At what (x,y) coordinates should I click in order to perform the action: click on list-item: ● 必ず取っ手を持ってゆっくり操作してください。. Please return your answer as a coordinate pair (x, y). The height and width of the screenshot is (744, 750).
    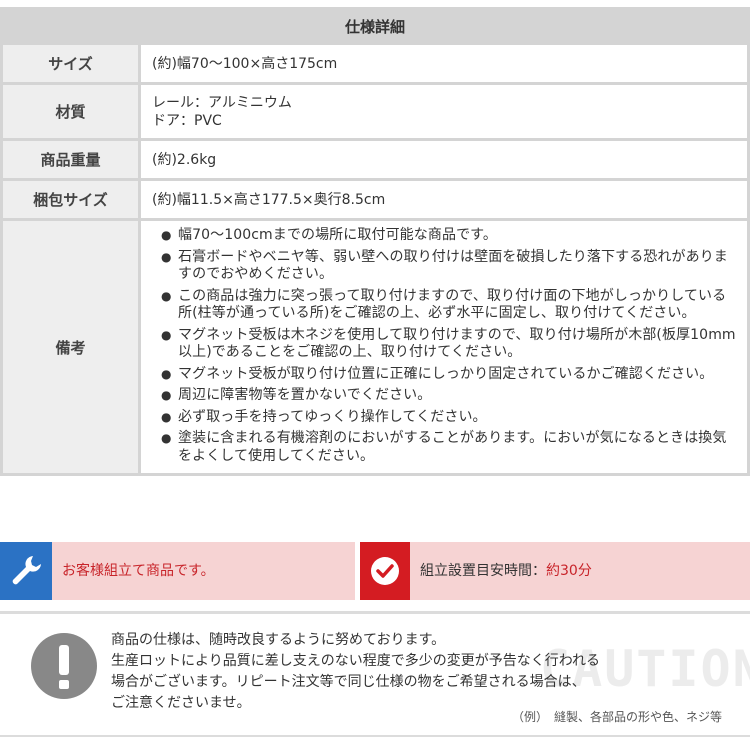
    Looking at the image, I should click on (450, 417).